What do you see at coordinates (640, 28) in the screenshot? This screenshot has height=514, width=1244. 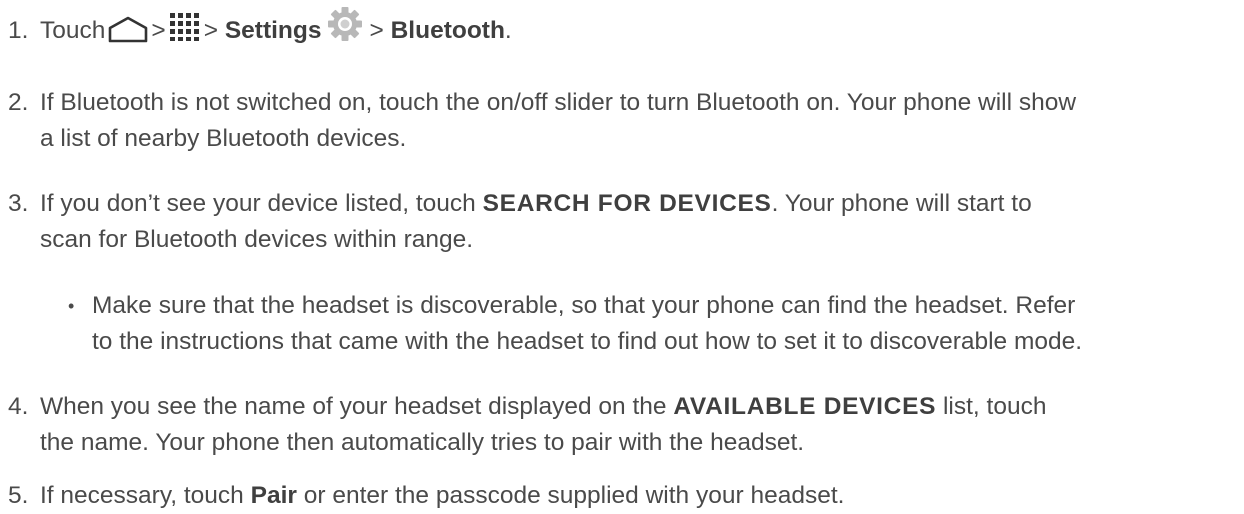 I see `step-1-text: Touch > > Settings > Bluetooth.` at bounding box center [640, 28].